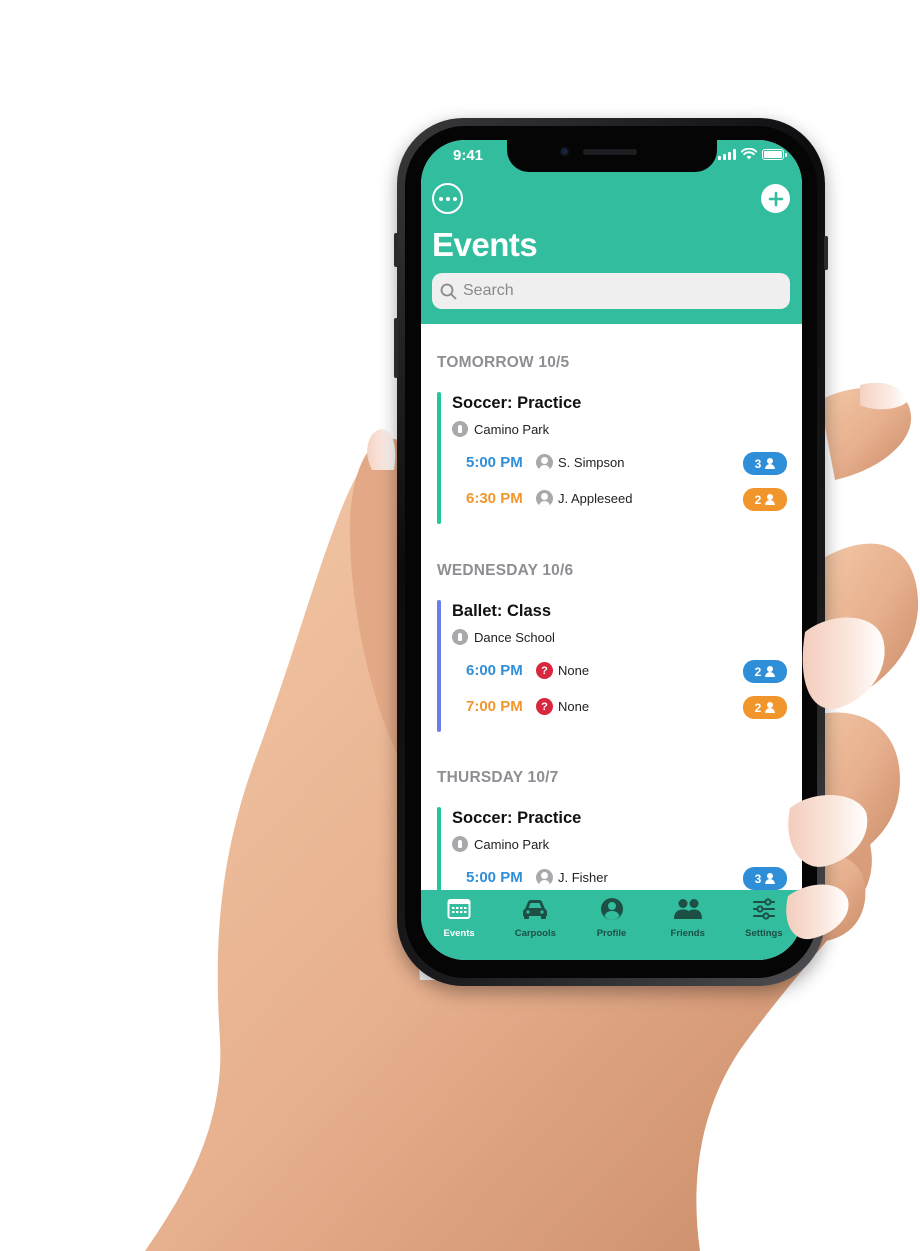 This screenshot has height=1251, width=920. I want to click on tab-label: Events, so click(459, 933).